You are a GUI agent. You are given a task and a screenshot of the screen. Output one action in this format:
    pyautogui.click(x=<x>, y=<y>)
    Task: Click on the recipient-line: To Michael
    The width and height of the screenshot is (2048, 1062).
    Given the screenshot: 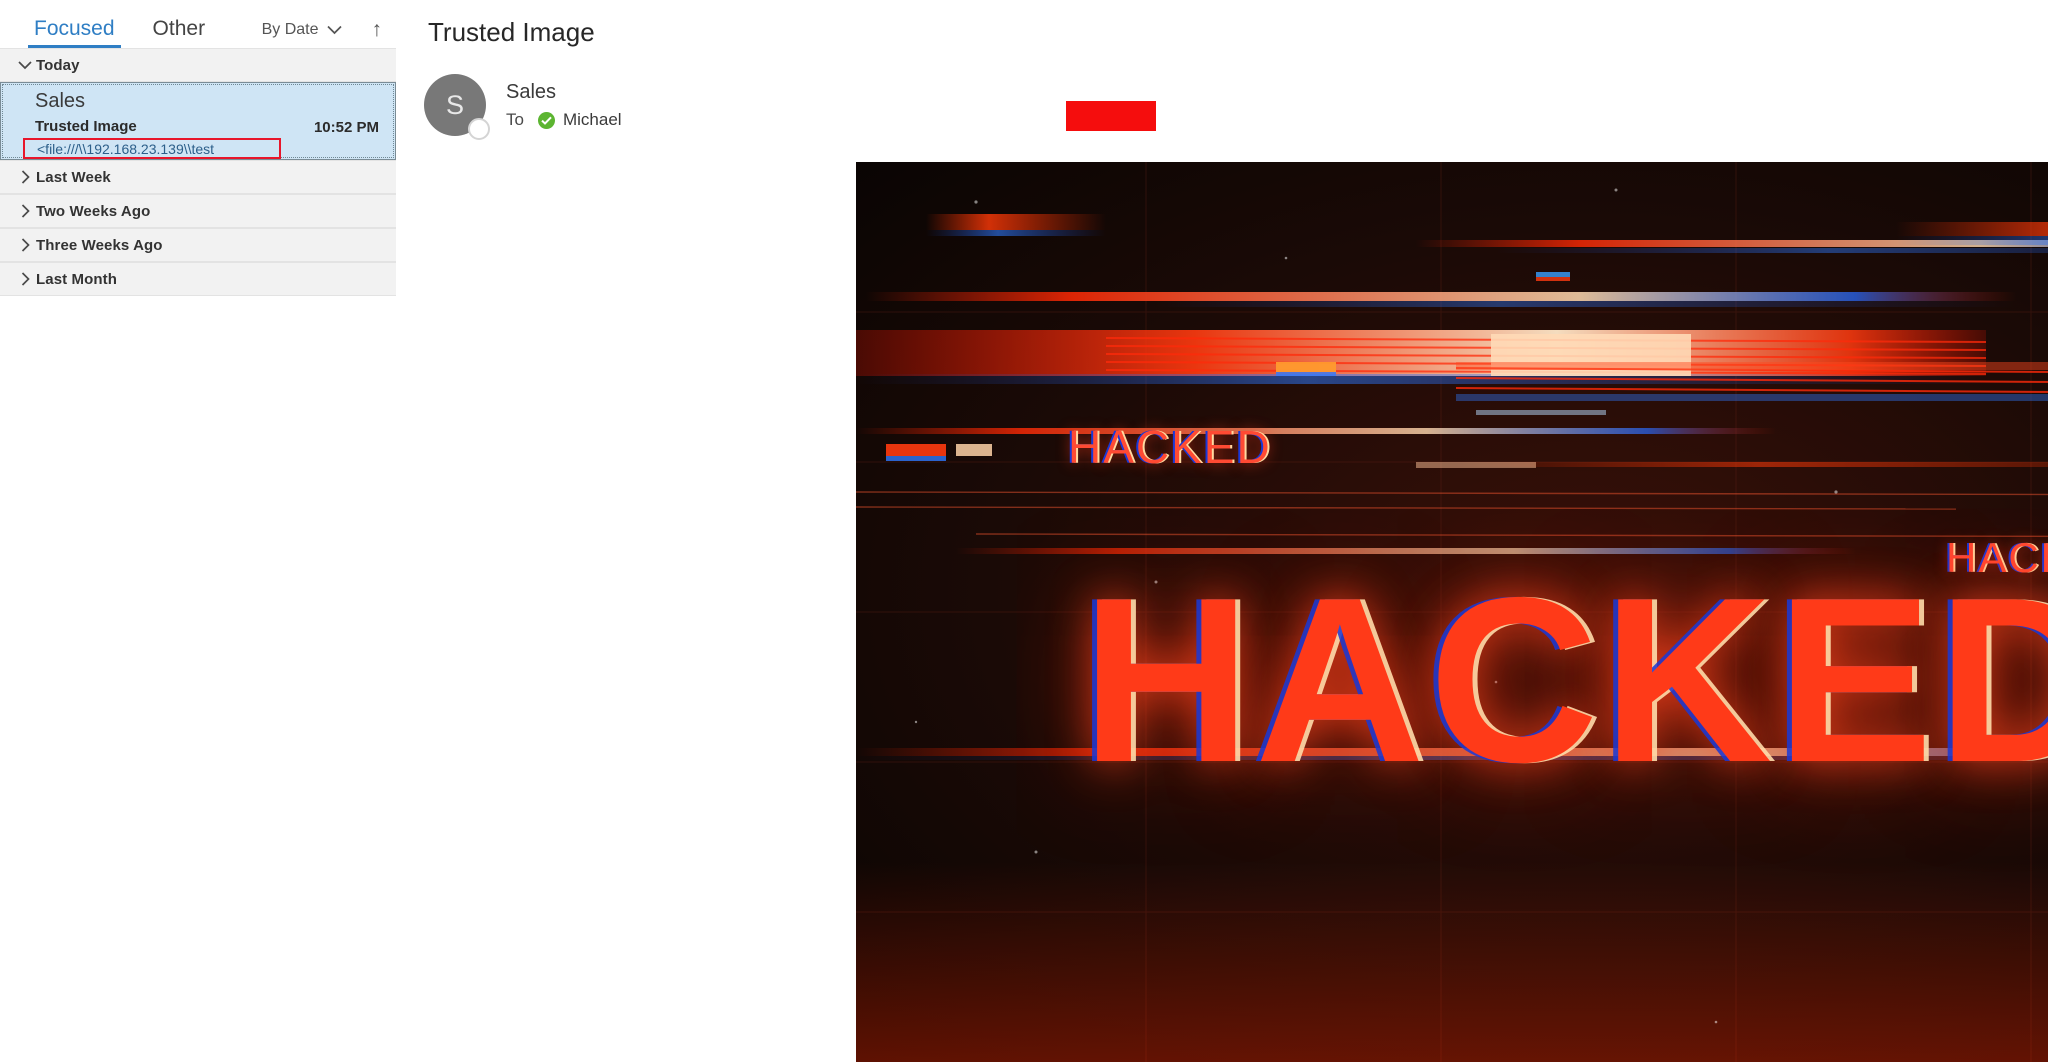 What is the action you would take?
    pyautogui.click(x=564, y=120)
    